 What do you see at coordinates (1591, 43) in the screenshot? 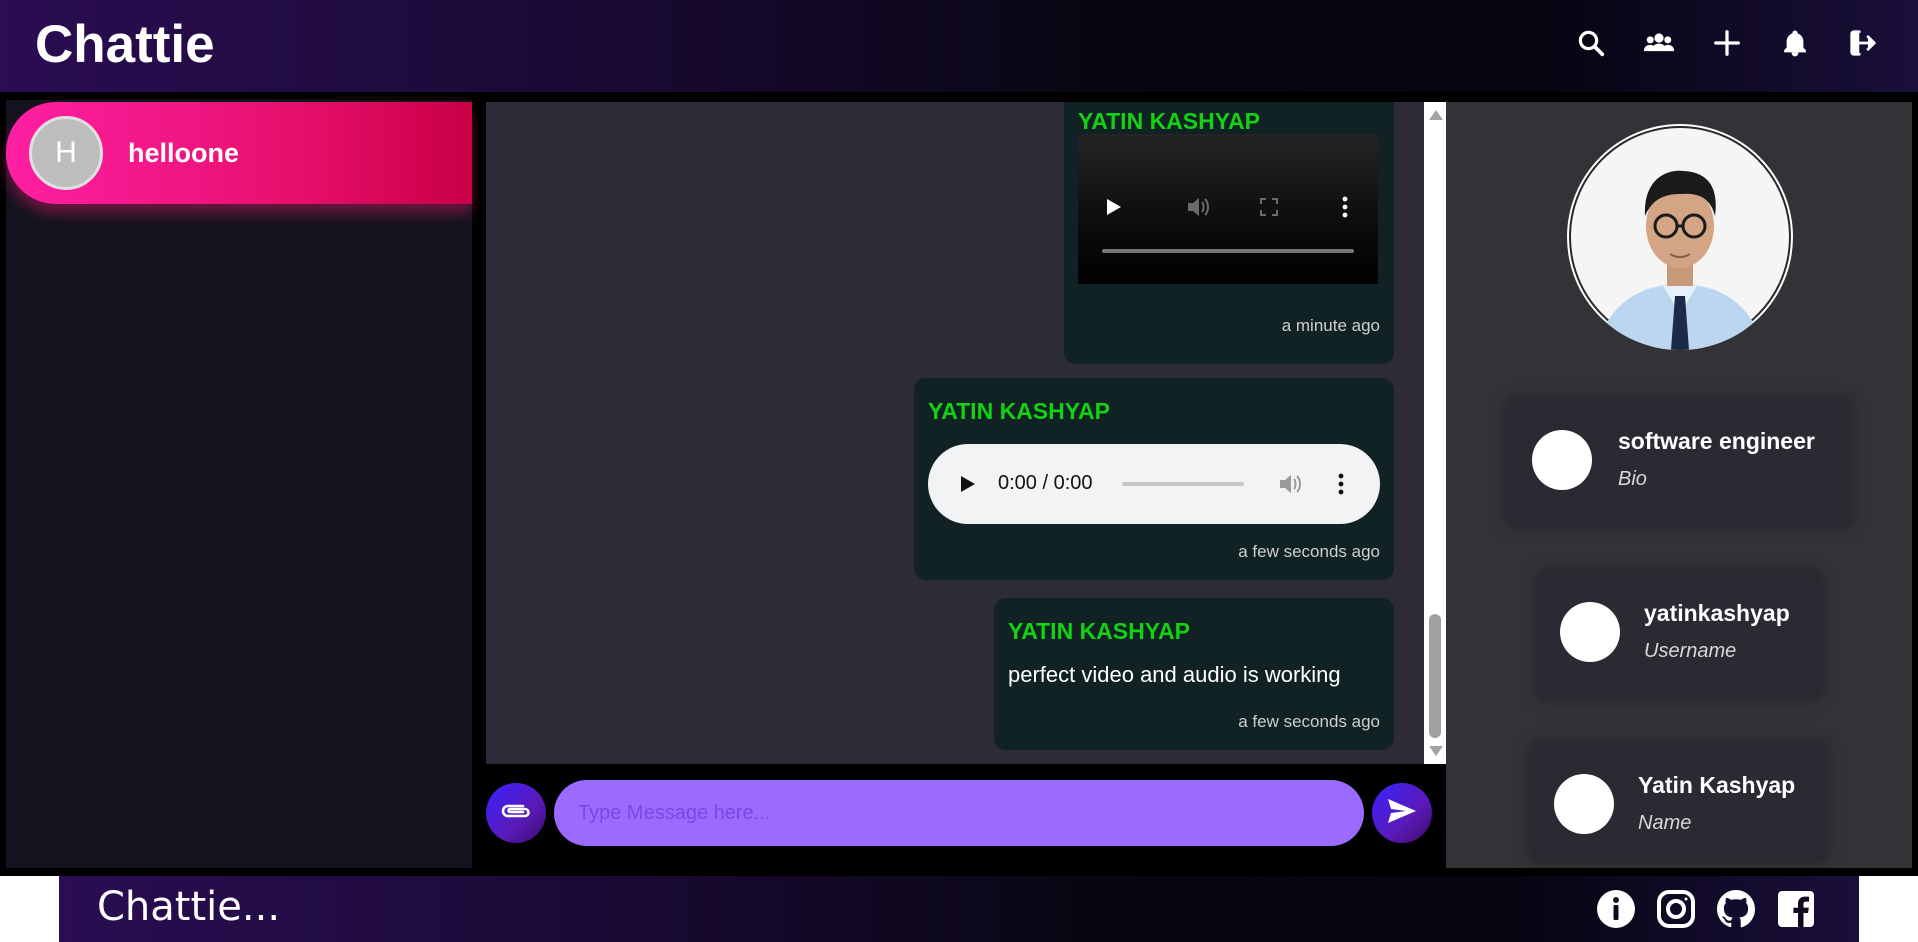
I see `search-icon` at bounding box center [1591, 43].